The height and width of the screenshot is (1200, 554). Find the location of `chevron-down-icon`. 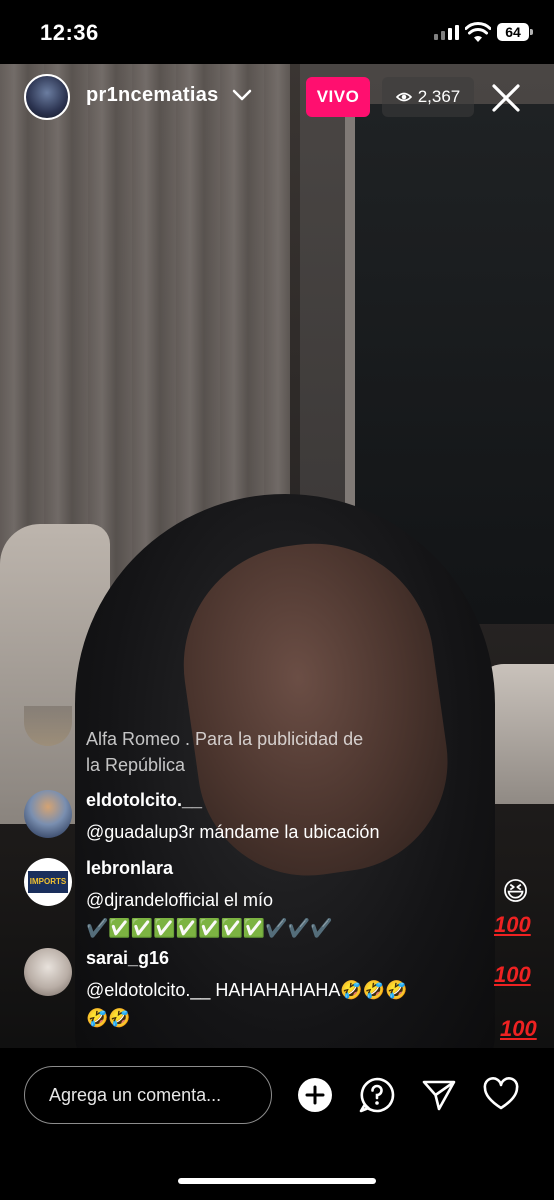

chevron-down-icon is located at coordinates (242, 95).